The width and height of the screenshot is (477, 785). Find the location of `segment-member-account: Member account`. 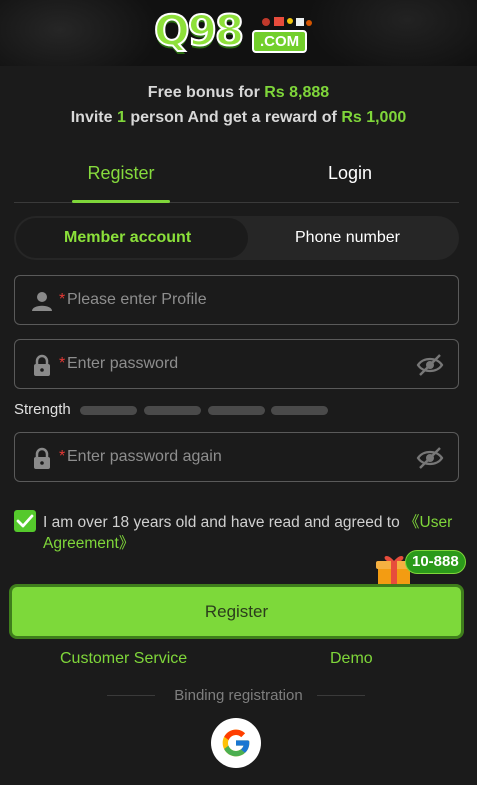

segment-member-account: Member account is located at coordinates (127, 238).